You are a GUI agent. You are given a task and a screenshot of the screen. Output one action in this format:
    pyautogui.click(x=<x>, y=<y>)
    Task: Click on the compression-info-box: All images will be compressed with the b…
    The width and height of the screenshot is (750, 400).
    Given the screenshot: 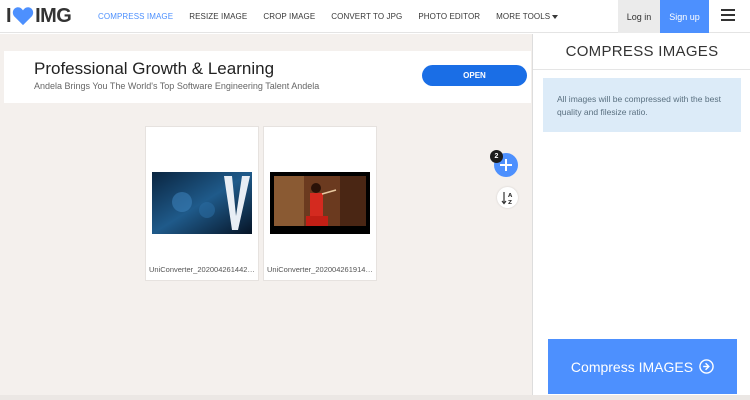 What is the action you would take?
    pyautogui.click(x=642, y=105)
    